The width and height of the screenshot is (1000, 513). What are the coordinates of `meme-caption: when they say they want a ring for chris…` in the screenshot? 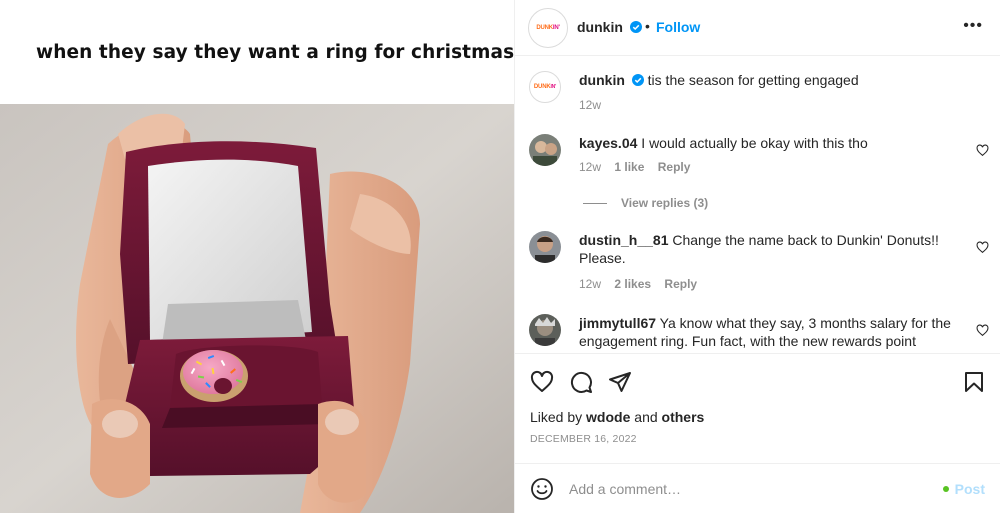 It's located at (275, 52).